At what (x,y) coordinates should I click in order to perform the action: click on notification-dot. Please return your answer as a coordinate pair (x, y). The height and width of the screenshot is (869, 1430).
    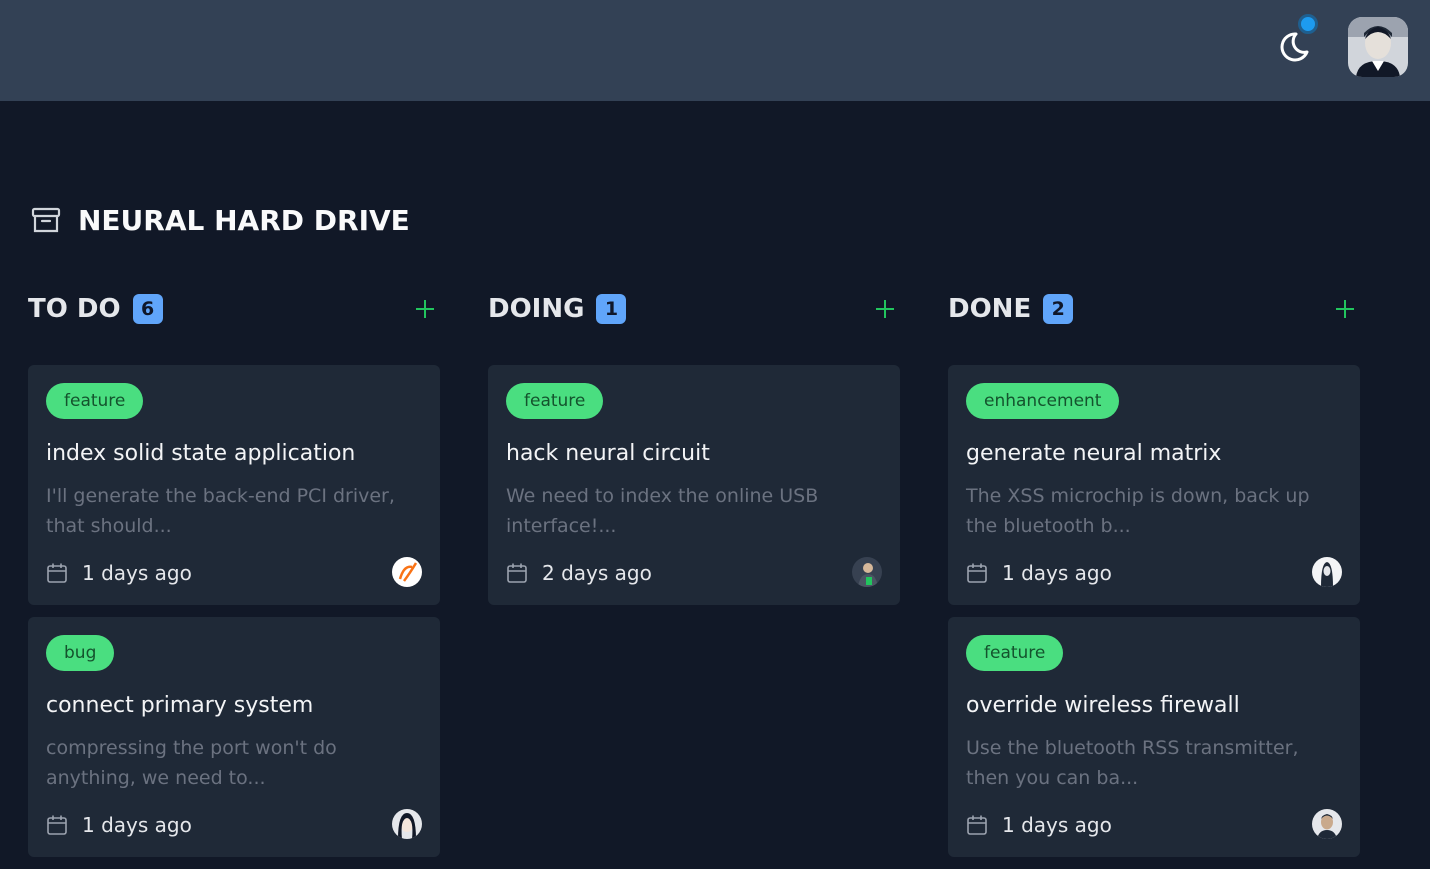
    Looking at the image, I should click on (1308, 24).